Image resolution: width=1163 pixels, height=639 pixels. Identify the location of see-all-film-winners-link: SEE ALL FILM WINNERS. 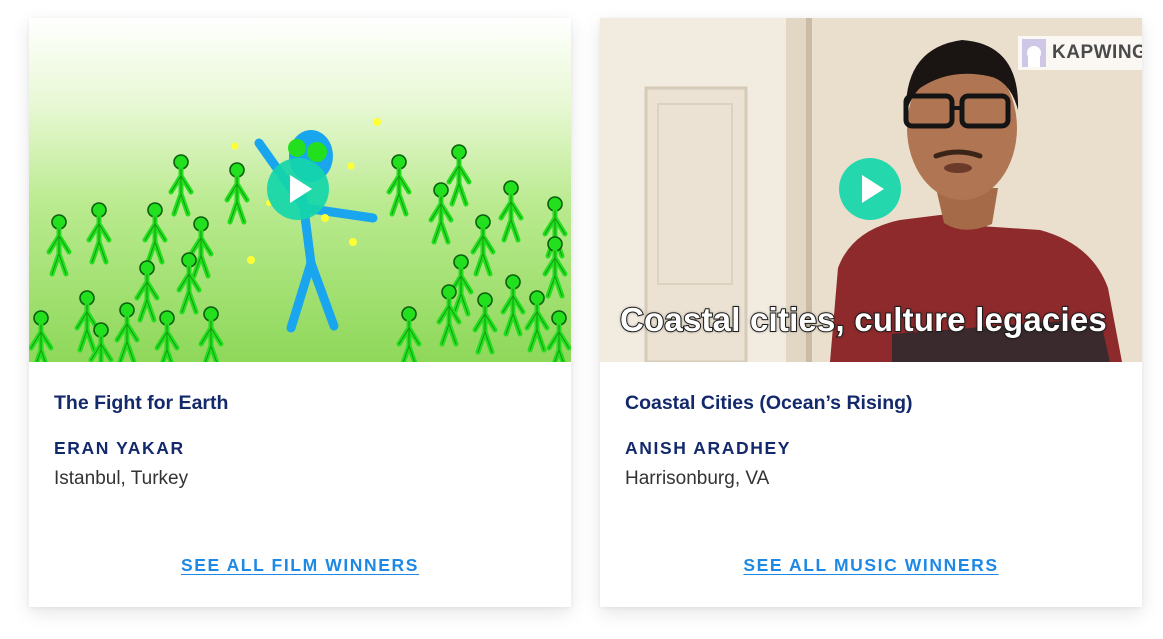
(300, 565).